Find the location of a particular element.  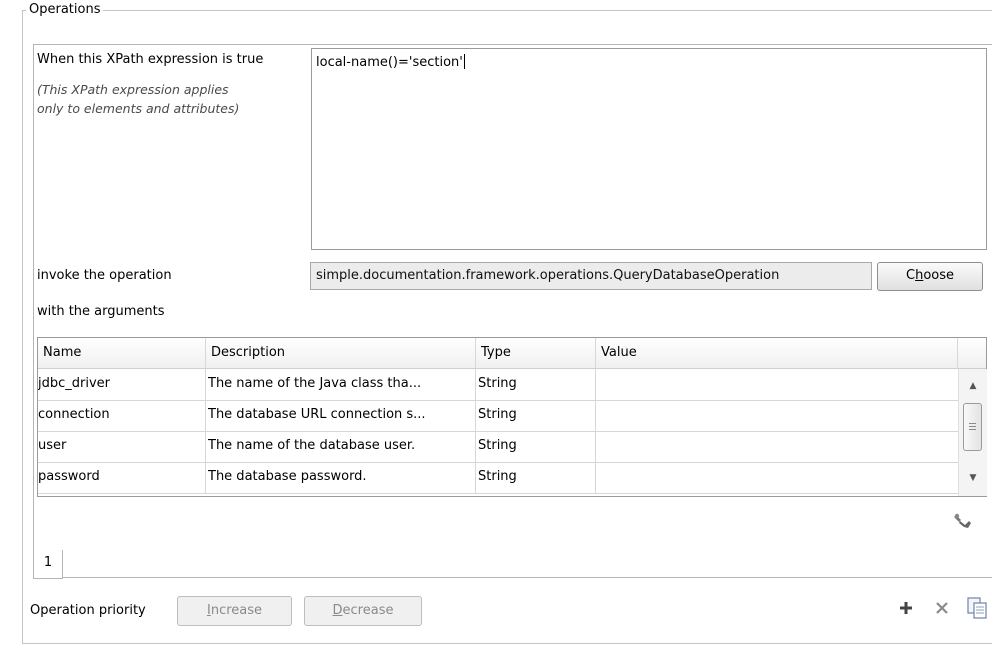

choose-button: Choose is located at coordinates (930, 276).